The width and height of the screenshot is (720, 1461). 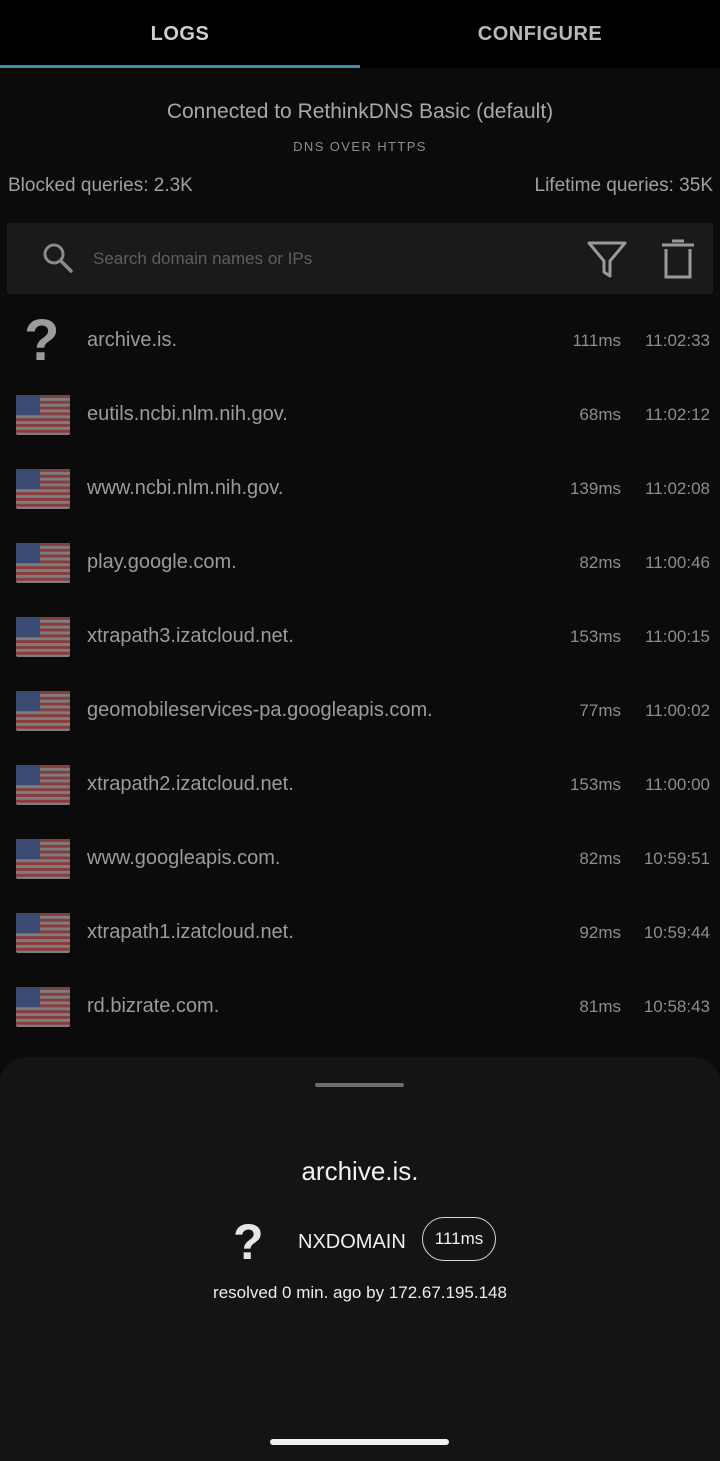 I want to click on log-row: rd.bizrate.com. 81ms 10:58:43, so click(x=360, y=1007).